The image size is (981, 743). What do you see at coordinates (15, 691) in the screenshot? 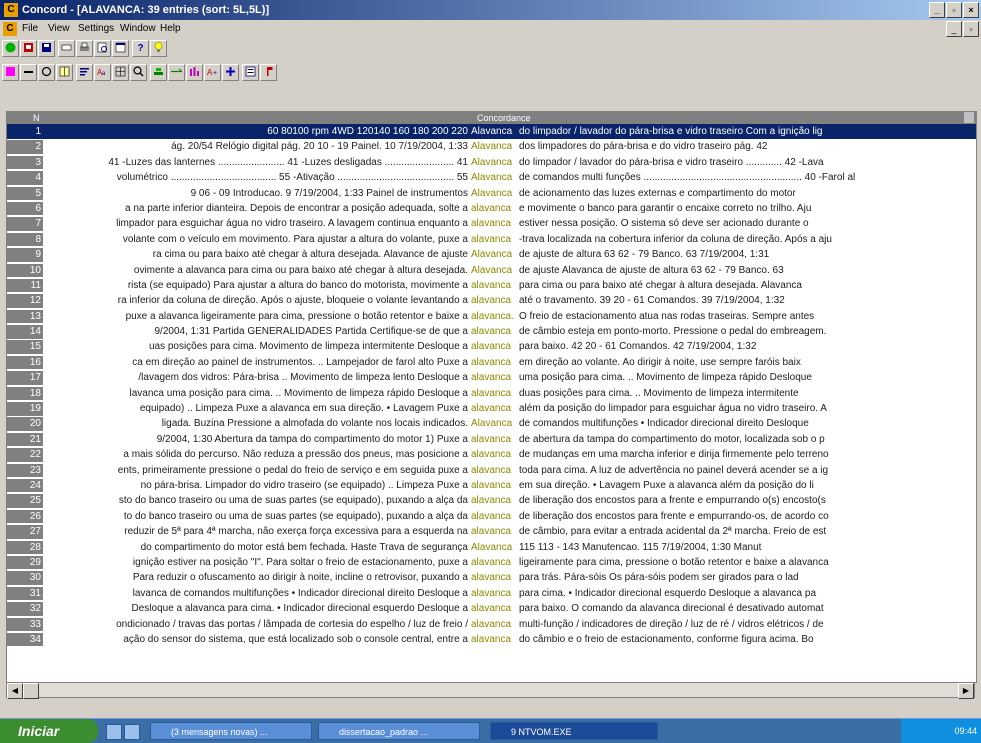
I see `scroll-left-arrow-icon: ◀` at bounding box center [15, 691].